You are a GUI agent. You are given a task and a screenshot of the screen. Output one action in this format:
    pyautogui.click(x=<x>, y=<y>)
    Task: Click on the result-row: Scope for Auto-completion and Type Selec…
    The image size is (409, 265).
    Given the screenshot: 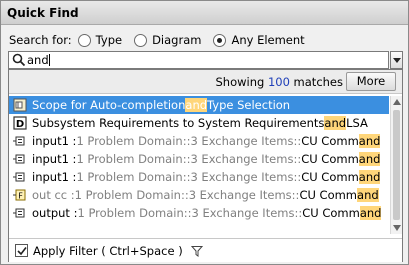 What is the action you would take?
    pyautogui.click(x=199, y=105)
    